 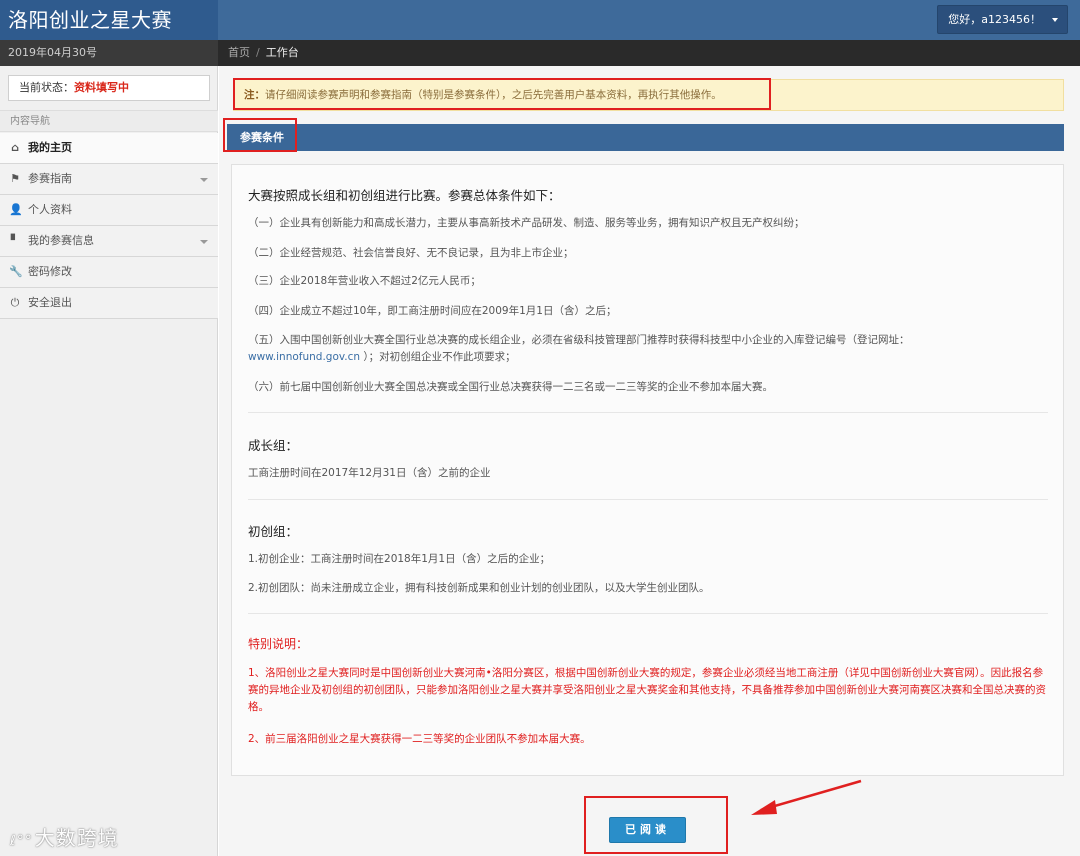 What do you see at coordinates (46, 87) in the screenshot?
I see `status-label: 当前状态：` at bounding box center [46, 87].